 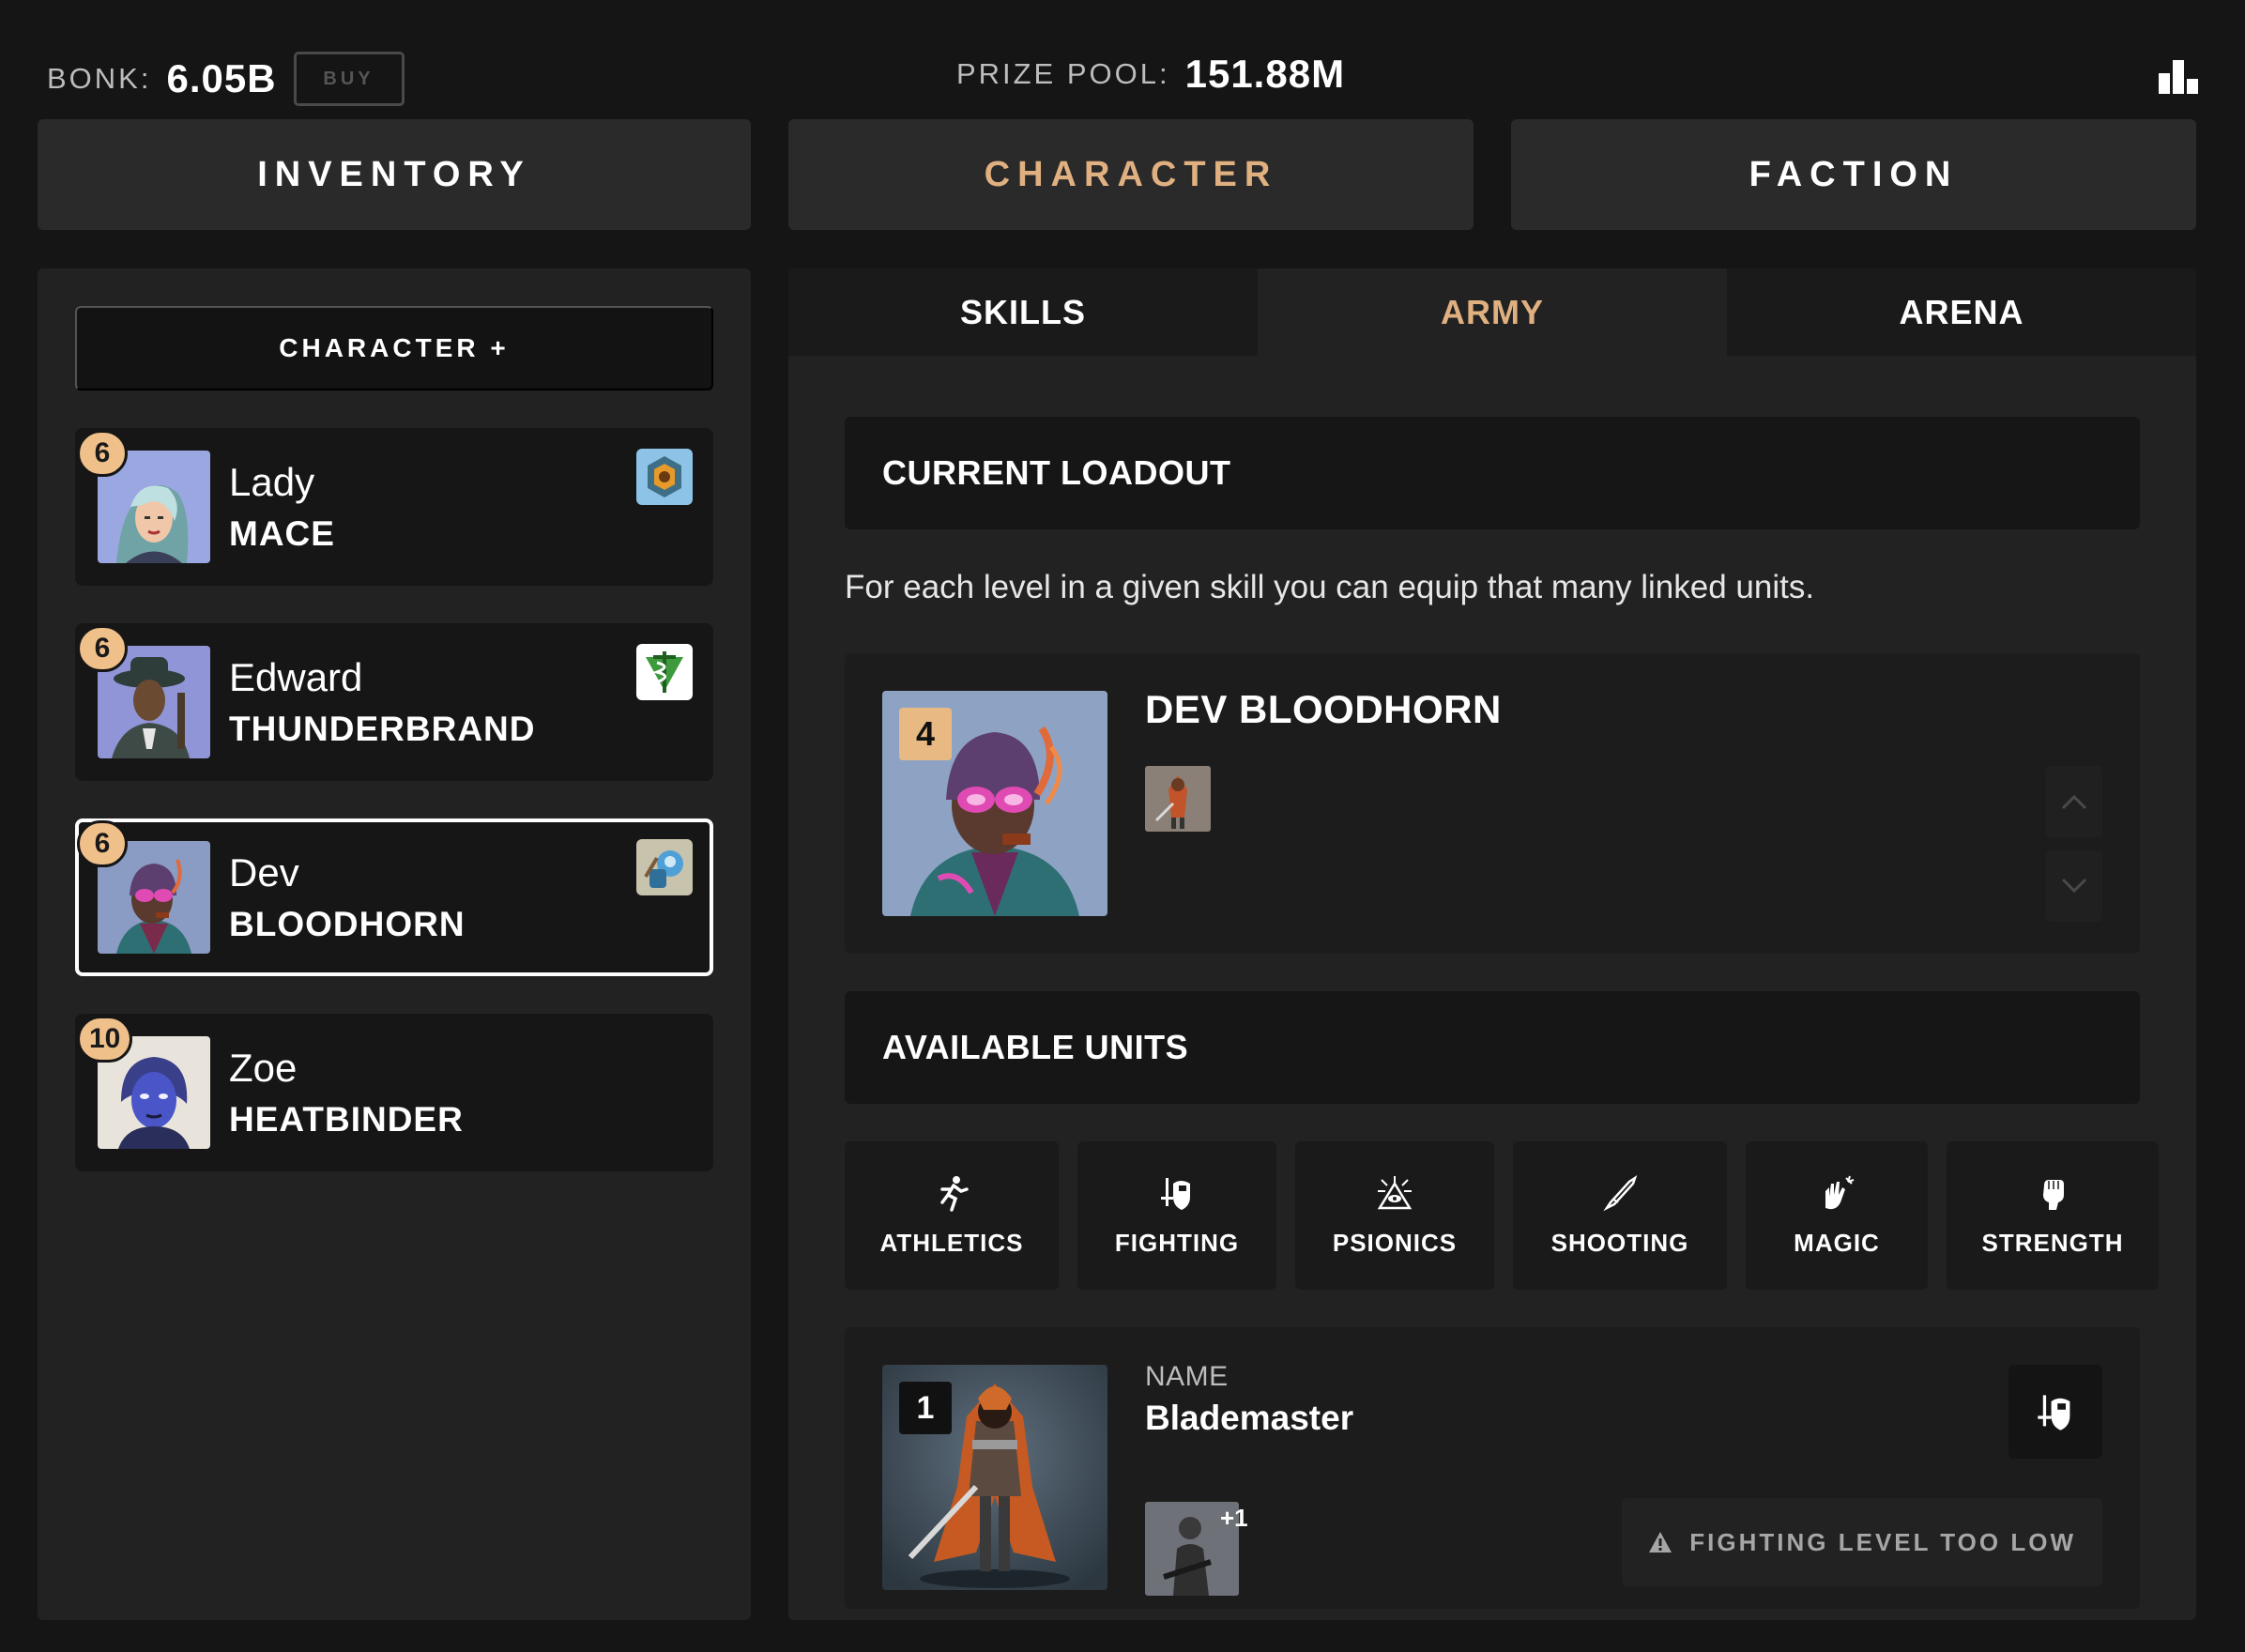 I want to click on rifle-icon, so click(x=1620, y=1192).